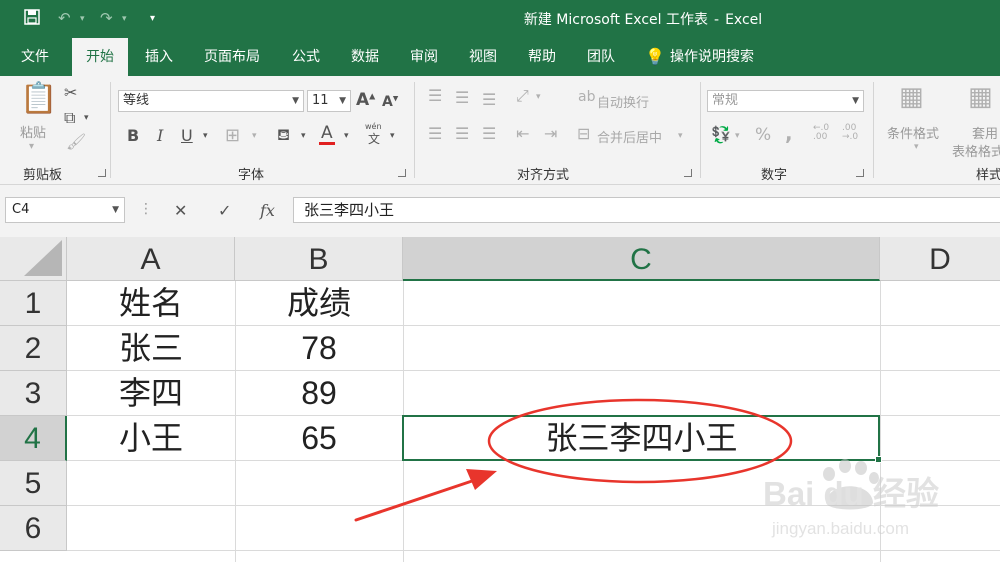 The height and width of the screenshot is (562, 1000). I want to click on cell-a1: 姓名, so click(151, 303).